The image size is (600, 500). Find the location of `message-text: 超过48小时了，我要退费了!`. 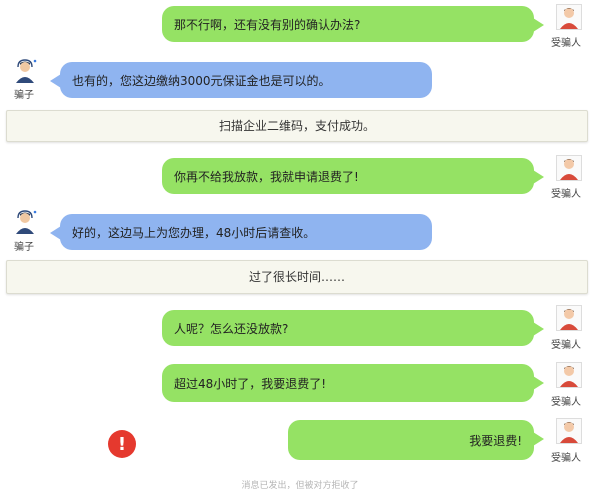

message-text: 超过48小时了，我要退费了! is located at coordinates (250, 383).